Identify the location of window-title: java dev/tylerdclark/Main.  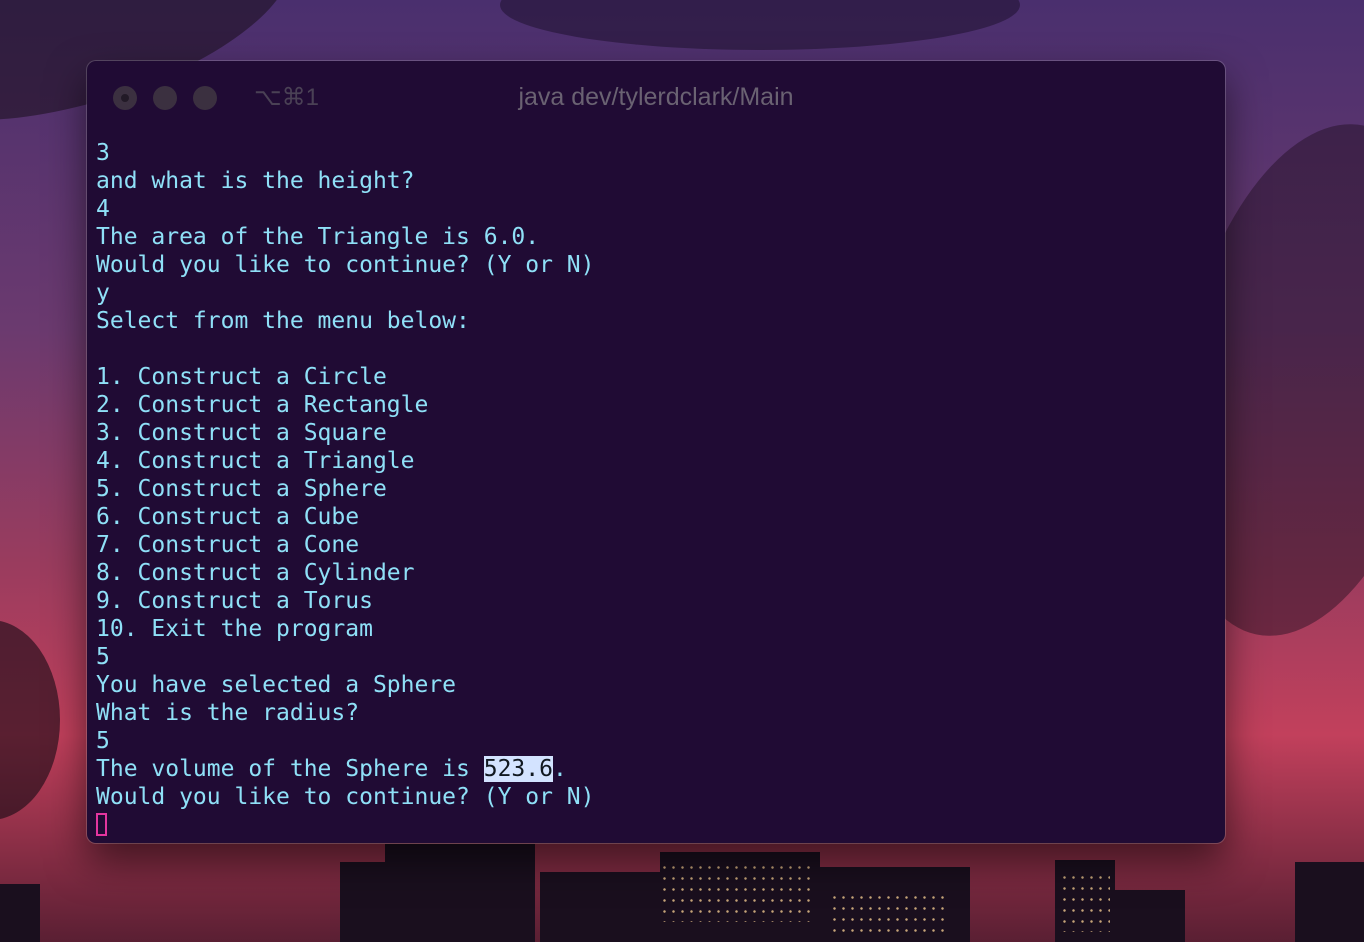
(656, 97).